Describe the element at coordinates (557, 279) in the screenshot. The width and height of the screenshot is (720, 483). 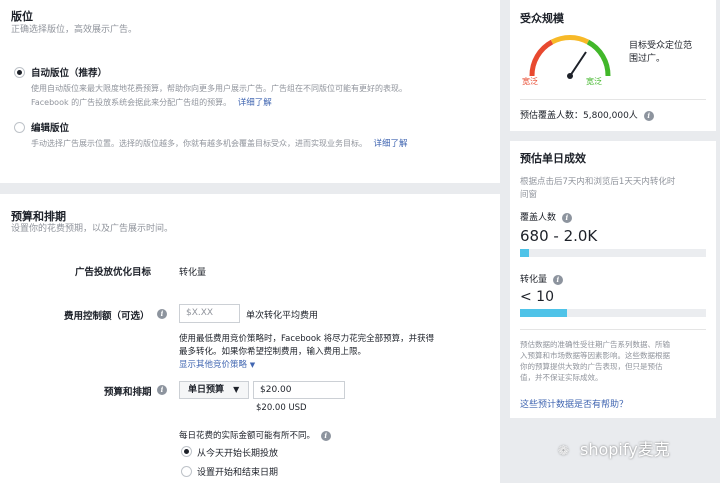
I see `conversions-info-icon: i` at that location.